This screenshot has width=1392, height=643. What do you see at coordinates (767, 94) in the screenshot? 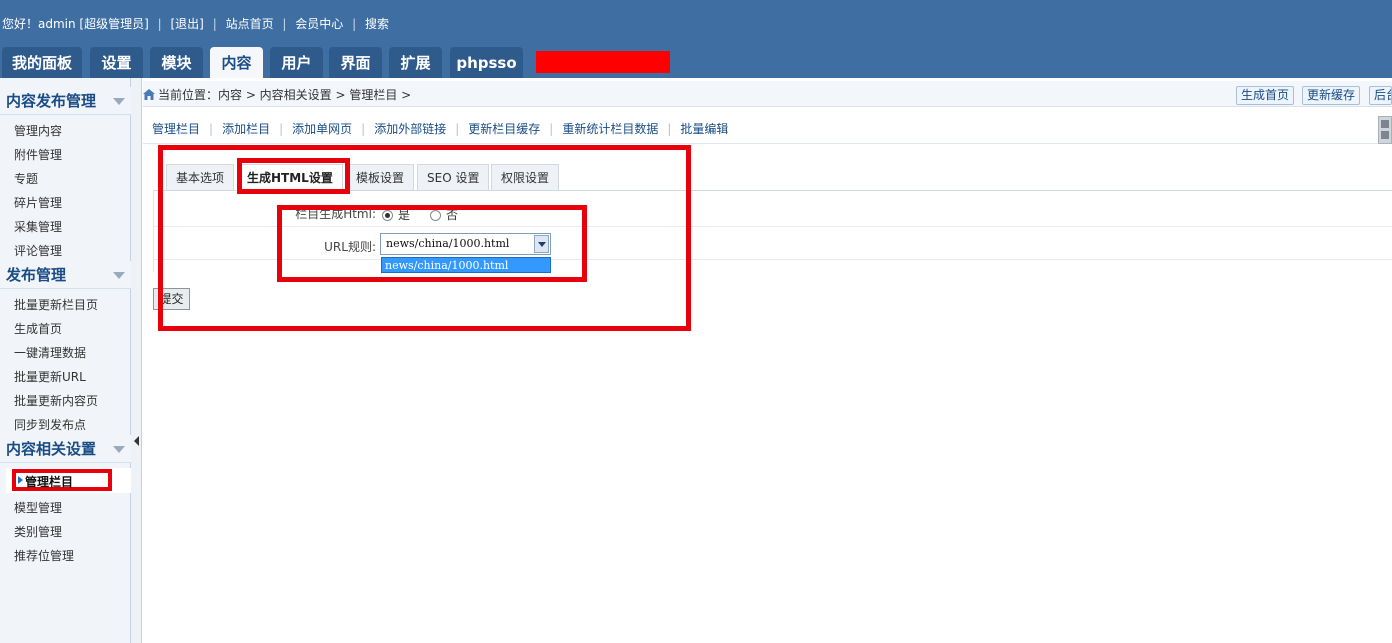
I see `breadcrumb-bar: 当前位置：内容 > 内容相关设置 > 管理栏目 > 生成首页 更新缓存 后台` at bounding box center [767, 94].